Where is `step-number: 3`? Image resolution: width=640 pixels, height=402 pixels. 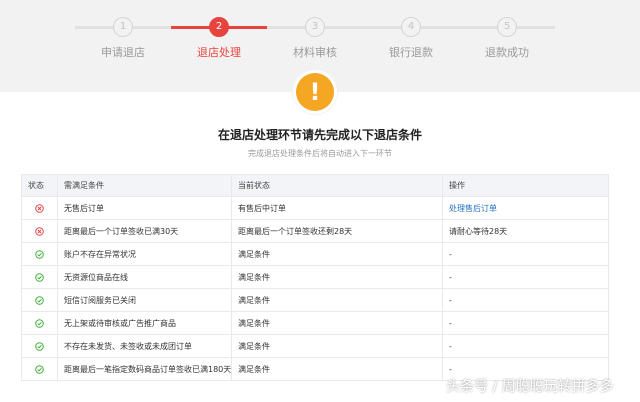 step-number: 3 is located at coordinates (315, 27).